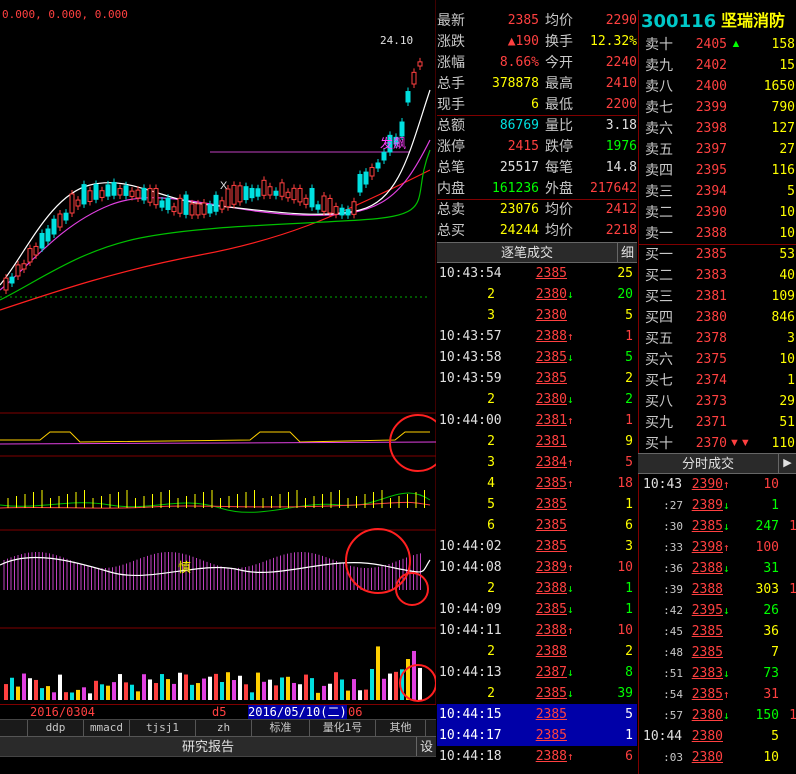 The height and width of the screenshot is (774, 796). I want to click on minute-next-button: ▶, so click(787, 463).